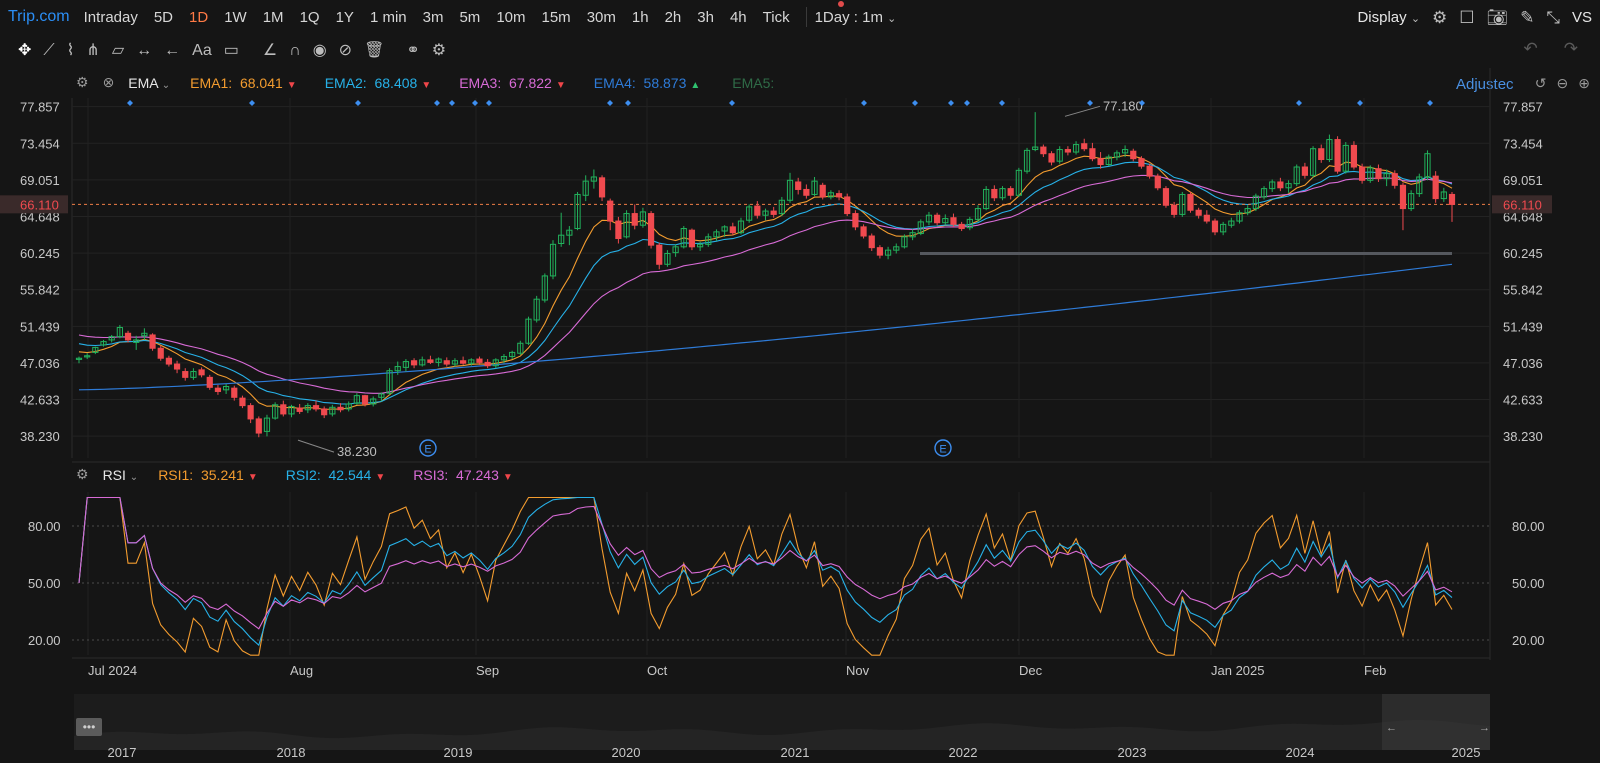  What do you see at coordinates (24, 51) in the screenshot?
I see `move-crosshair-icon: ✥` at bounding box center [24, 51].